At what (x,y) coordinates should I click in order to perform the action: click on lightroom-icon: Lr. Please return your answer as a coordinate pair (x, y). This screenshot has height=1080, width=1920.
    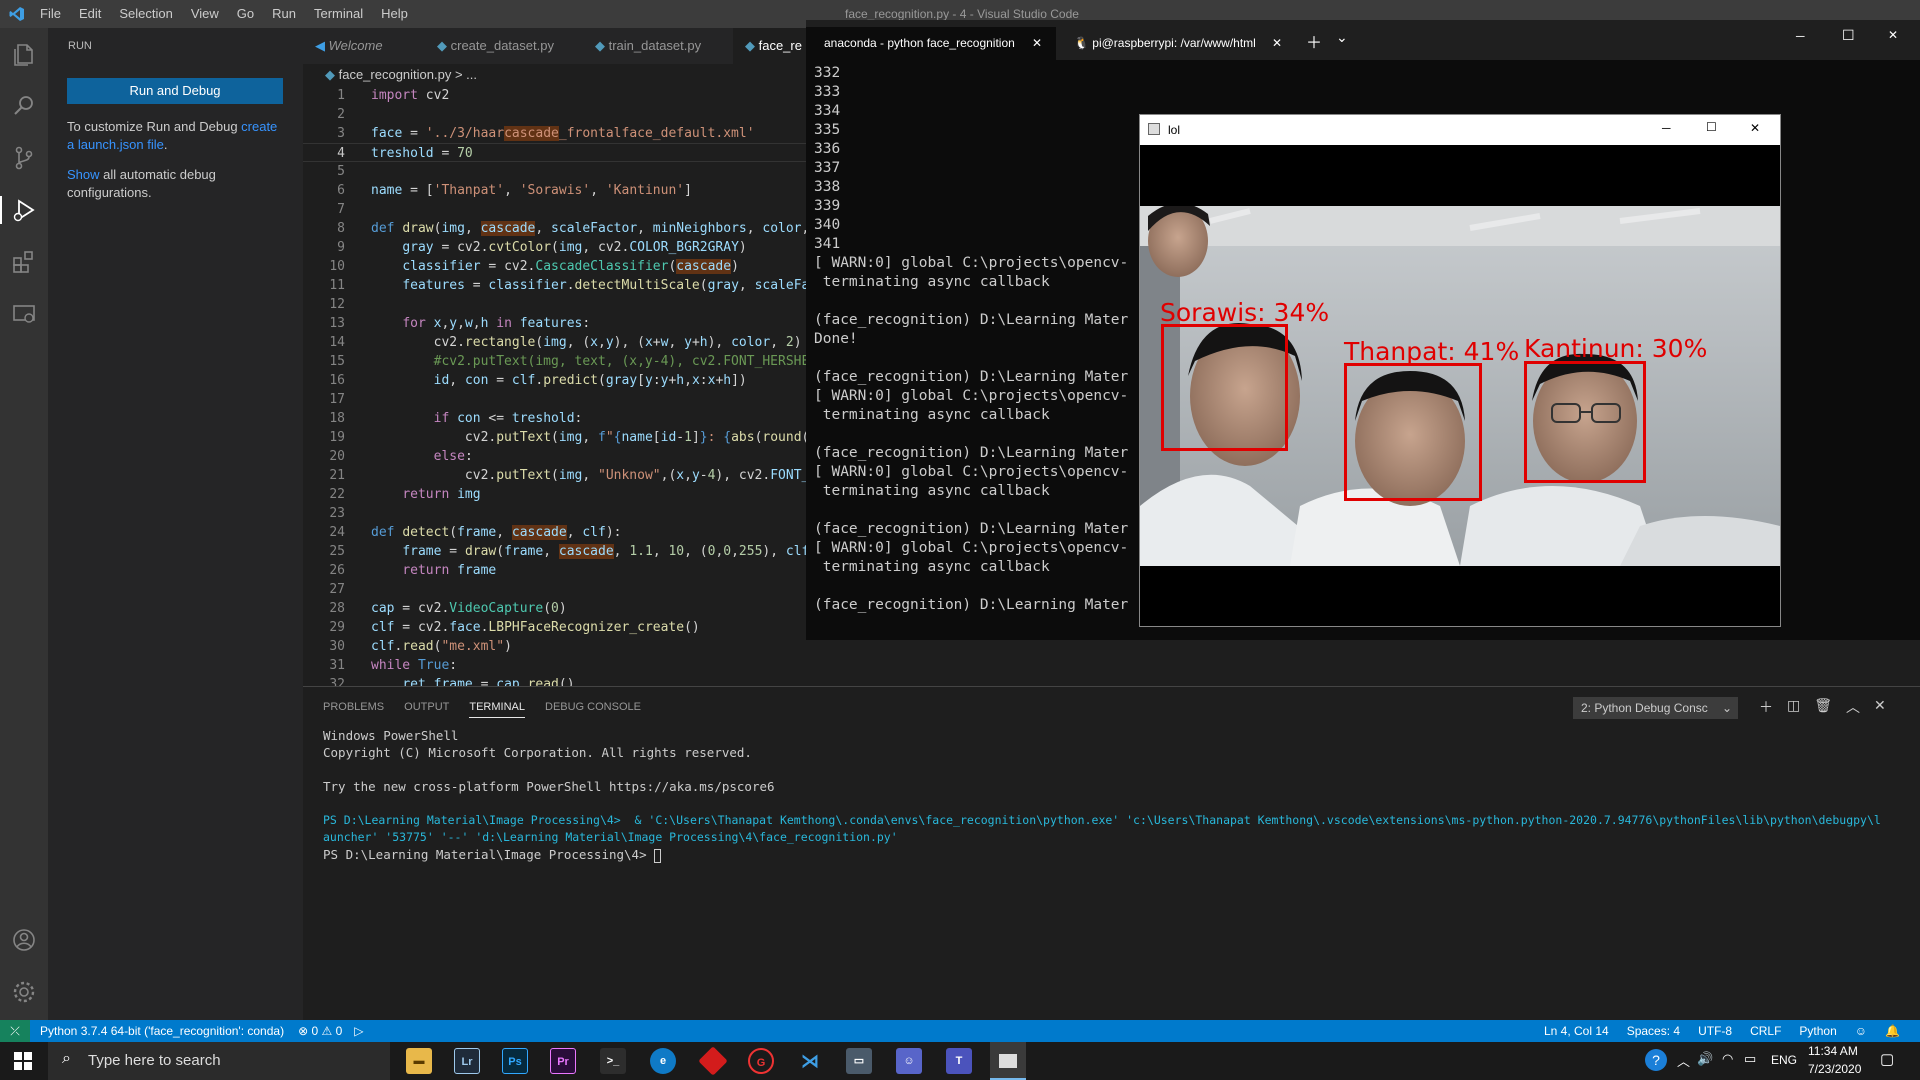
    Looking at the image, I should click on (467, 1061).